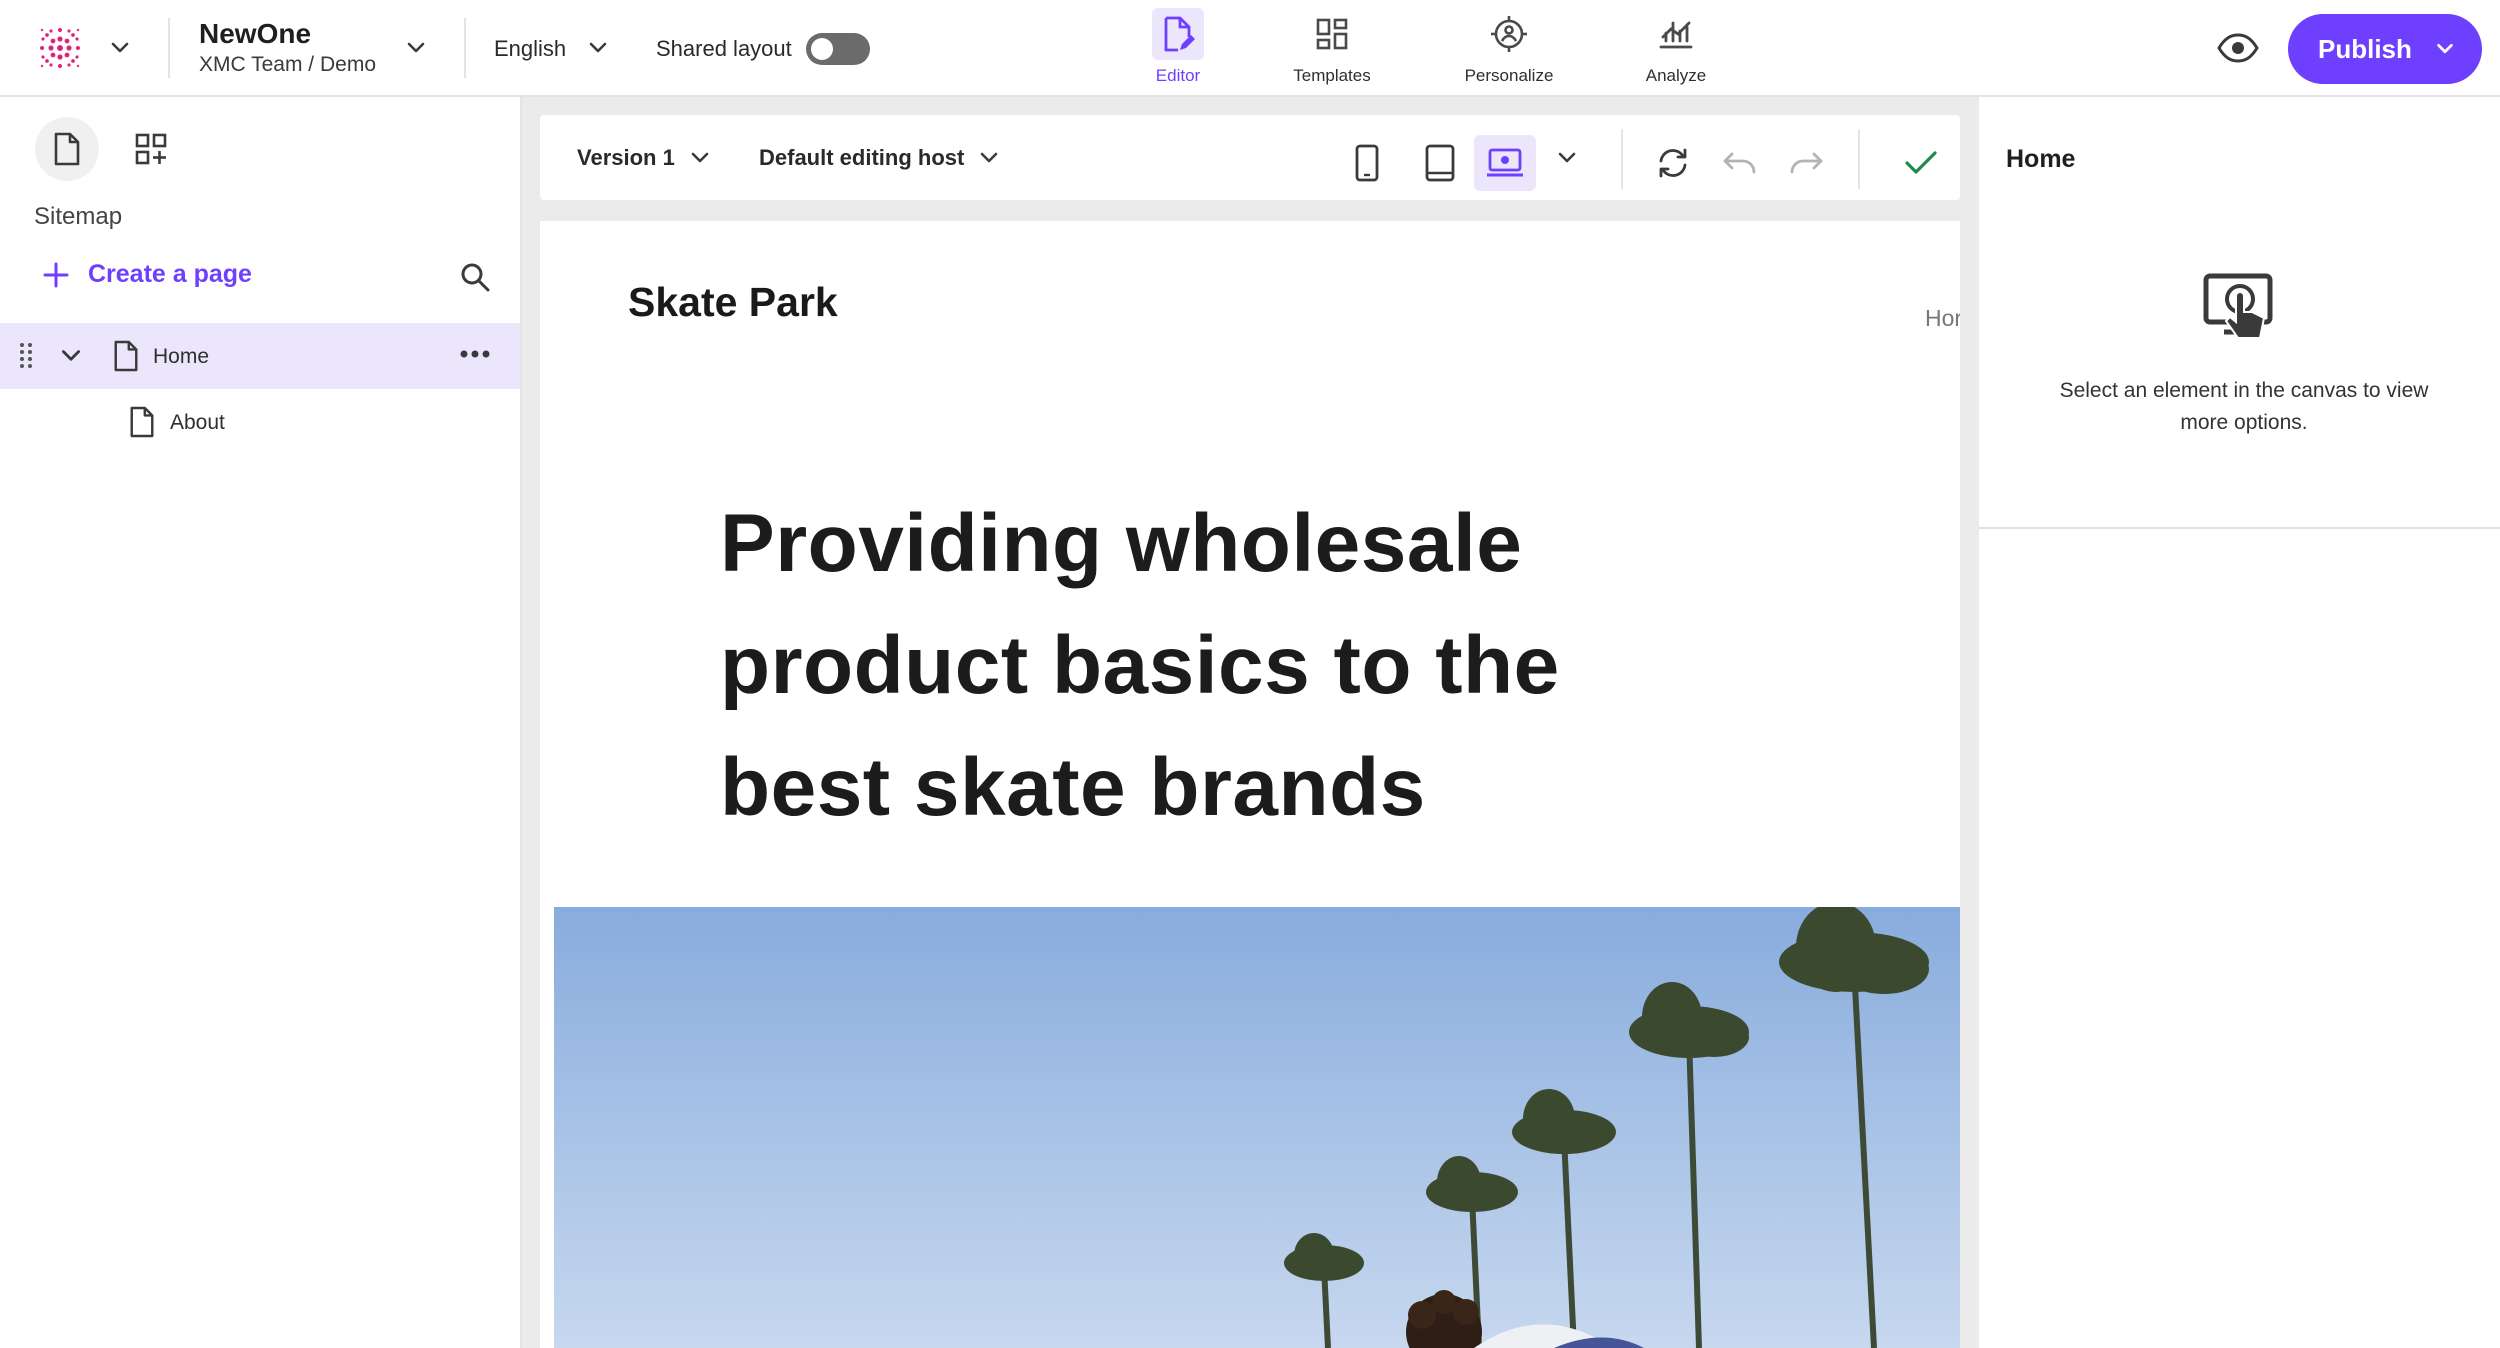 The height and width of the screenshot is (1348, 2500). What do you see at coordinates (989, 158) in the screenshot?
I see `host-chevron-down-icon` at bounding box center [989, 158].